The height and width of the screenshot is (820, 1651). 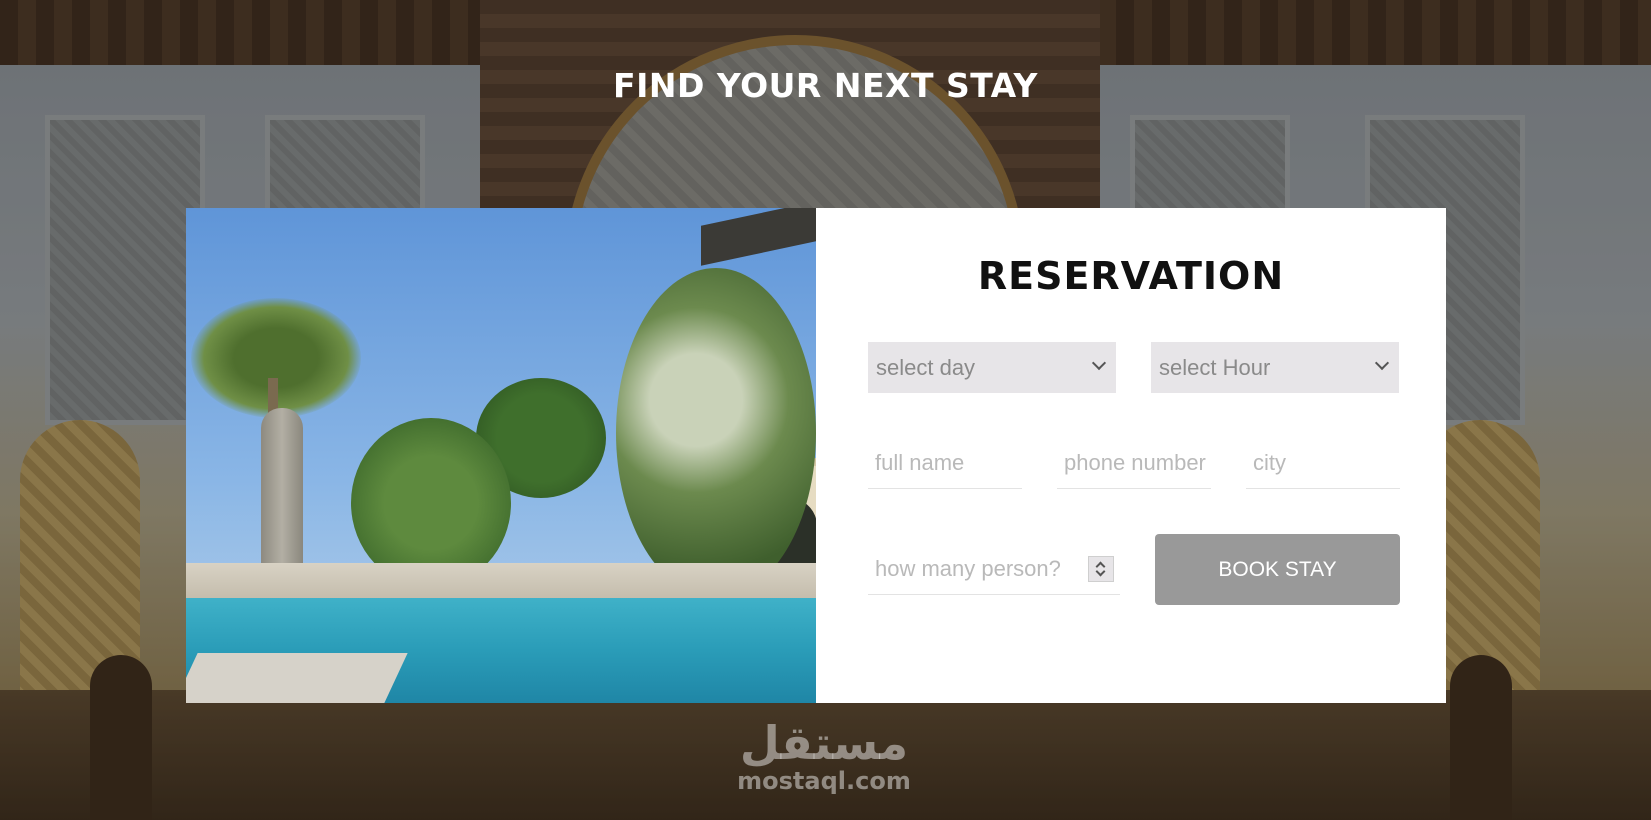 What do you see at coordinates (926, 367) in the screenshot?
I see `day-select-value: select day` at bounding box center [926, 367].